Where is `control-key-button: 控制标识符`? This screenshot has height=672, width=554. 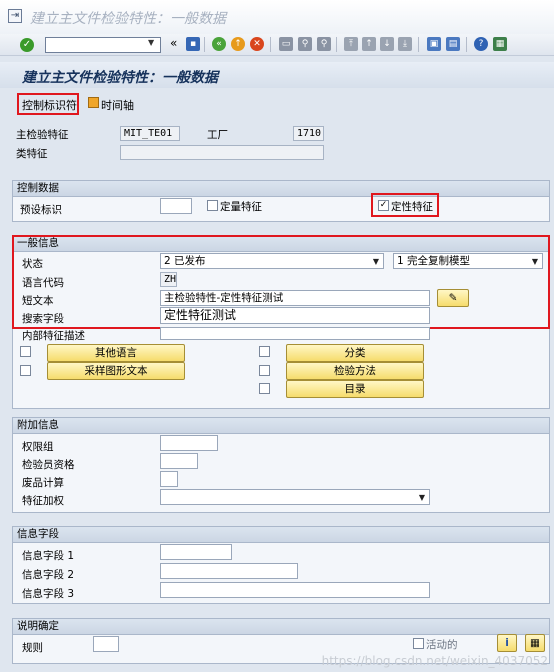 control-key-button: 控制标识符 is located at coordinates (49, 105).